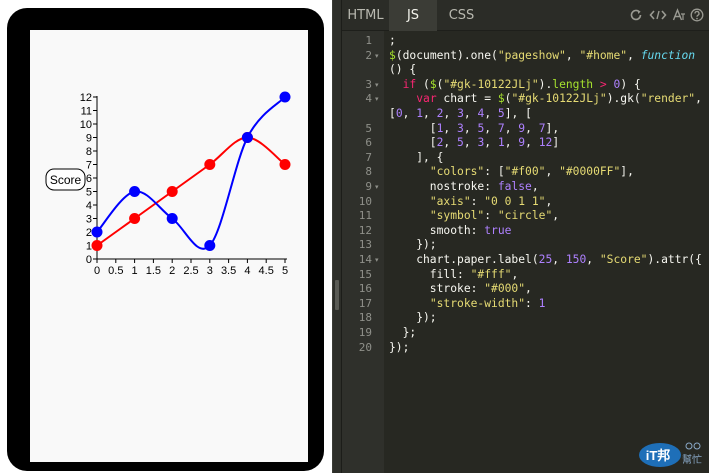  What do you see at coordinates (247, 271) in the screenshot?
I see `x-tick-label: 4` at bounding box center [247, 271].